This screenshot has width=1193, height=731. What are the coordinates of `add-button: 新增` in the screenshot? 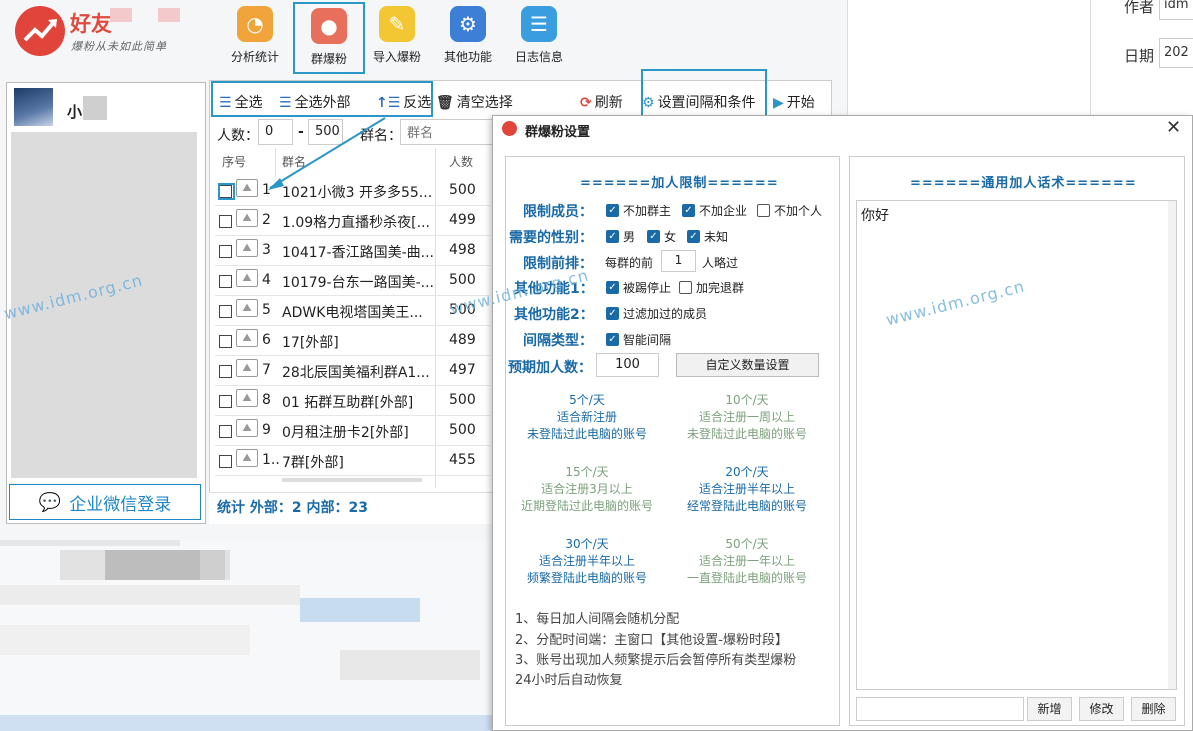 It's located at (1049, 709).